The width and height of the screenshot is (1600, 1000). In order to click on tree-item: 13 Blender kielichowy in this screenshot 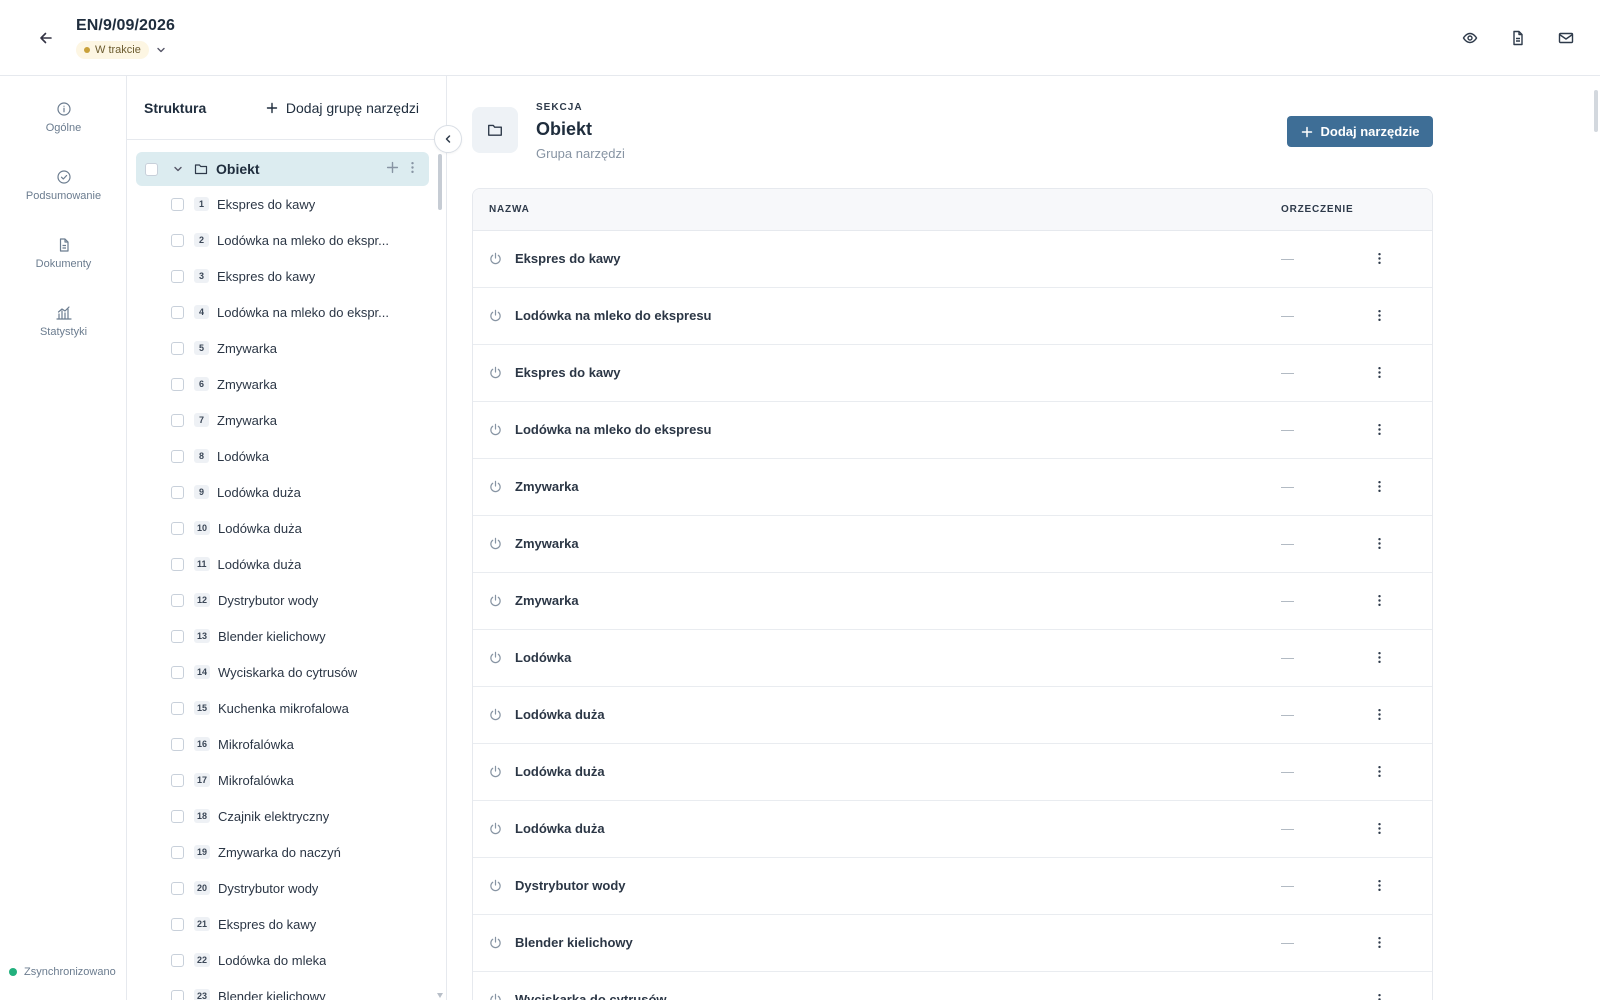, I will do `click(282, 636)`.